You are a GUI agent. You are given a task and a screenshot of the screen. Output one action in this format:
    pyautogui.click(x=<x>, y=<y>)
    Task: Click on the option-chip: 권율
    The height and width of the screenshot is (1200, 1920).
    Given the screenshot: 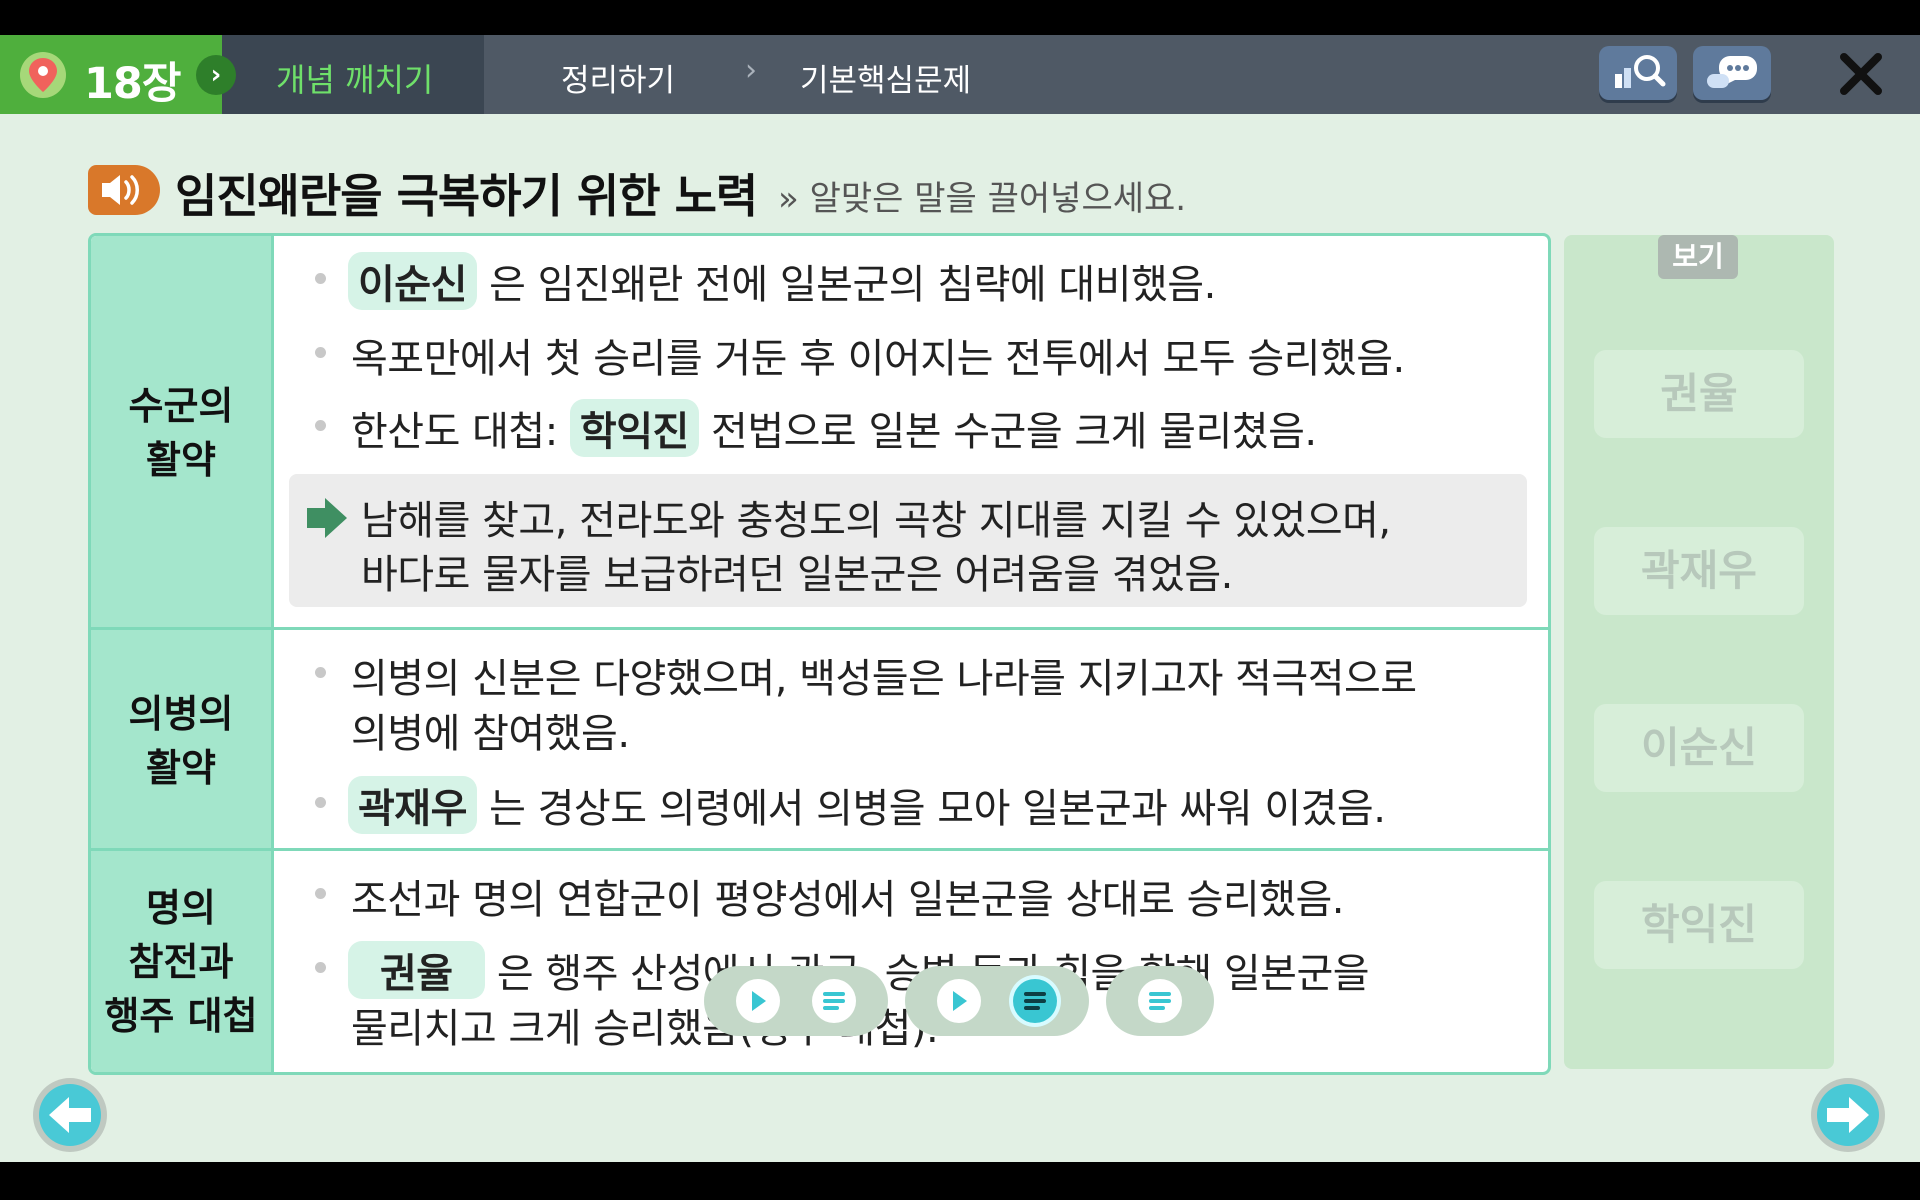 What is the action you would take?
    pyautogui.click(x=1699, y=394)
    